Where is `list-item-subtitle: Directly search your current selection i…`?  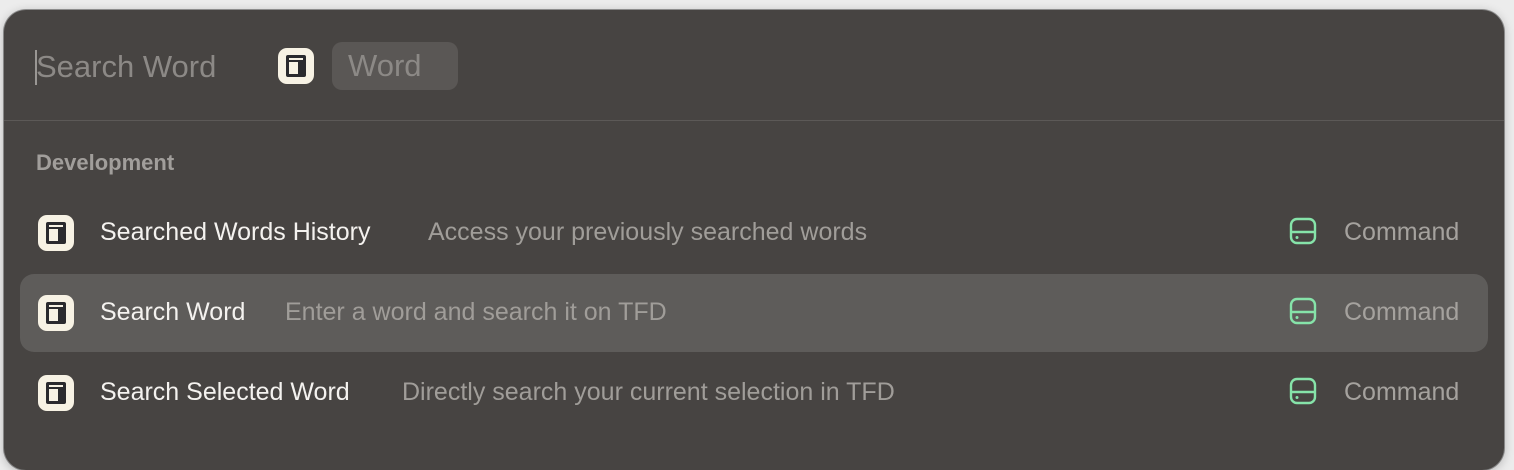 list-item-subtitle: Directly search your current selection i… is located at coordinates (648, 392).